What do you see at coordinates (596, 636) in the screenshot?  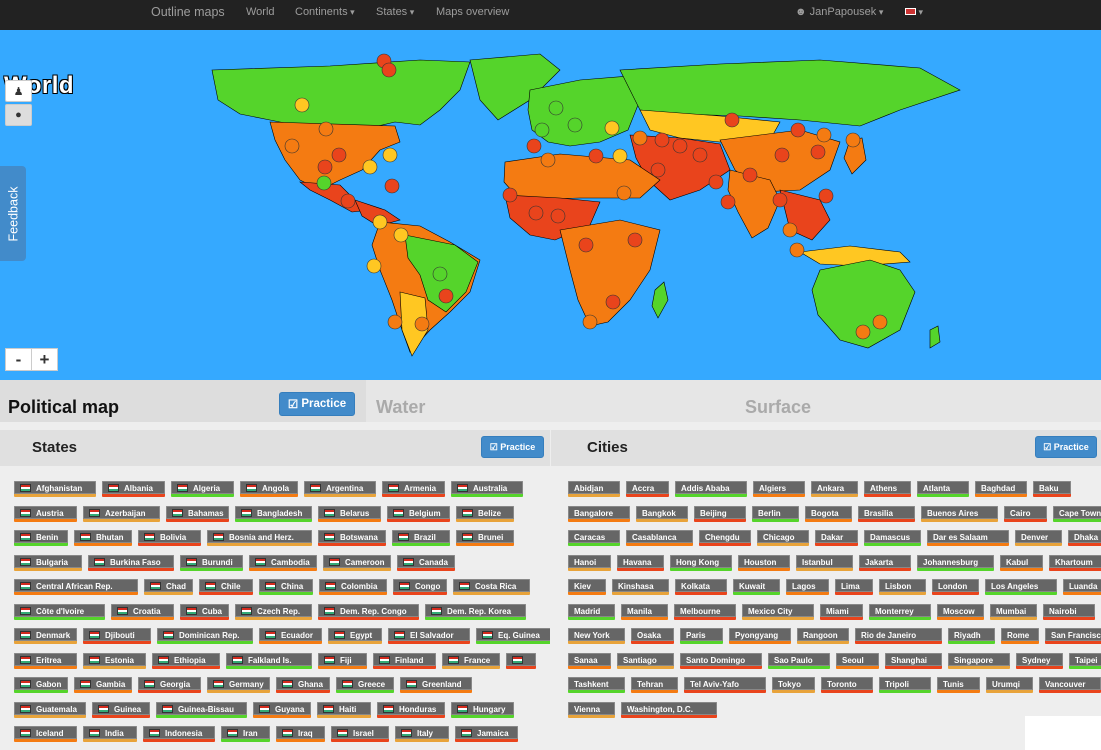 I see `cities-chip: New York` at bounding box center [596, 636].